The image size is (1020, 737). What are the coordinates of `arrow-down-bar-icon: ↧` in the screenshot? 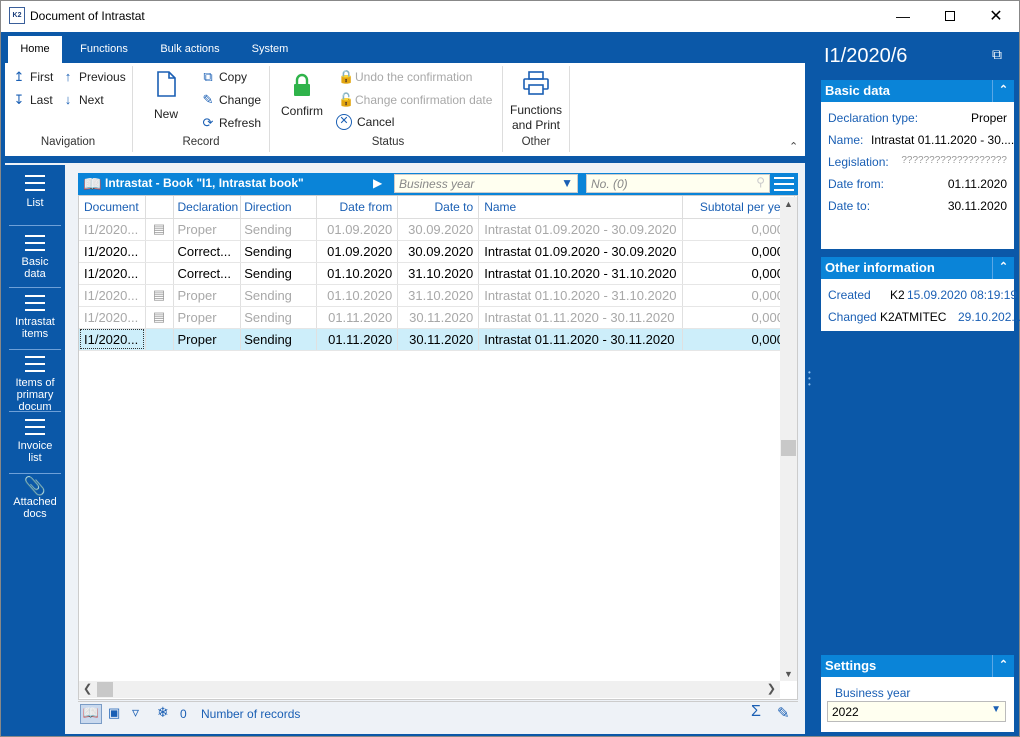 It's located at (19, 99).